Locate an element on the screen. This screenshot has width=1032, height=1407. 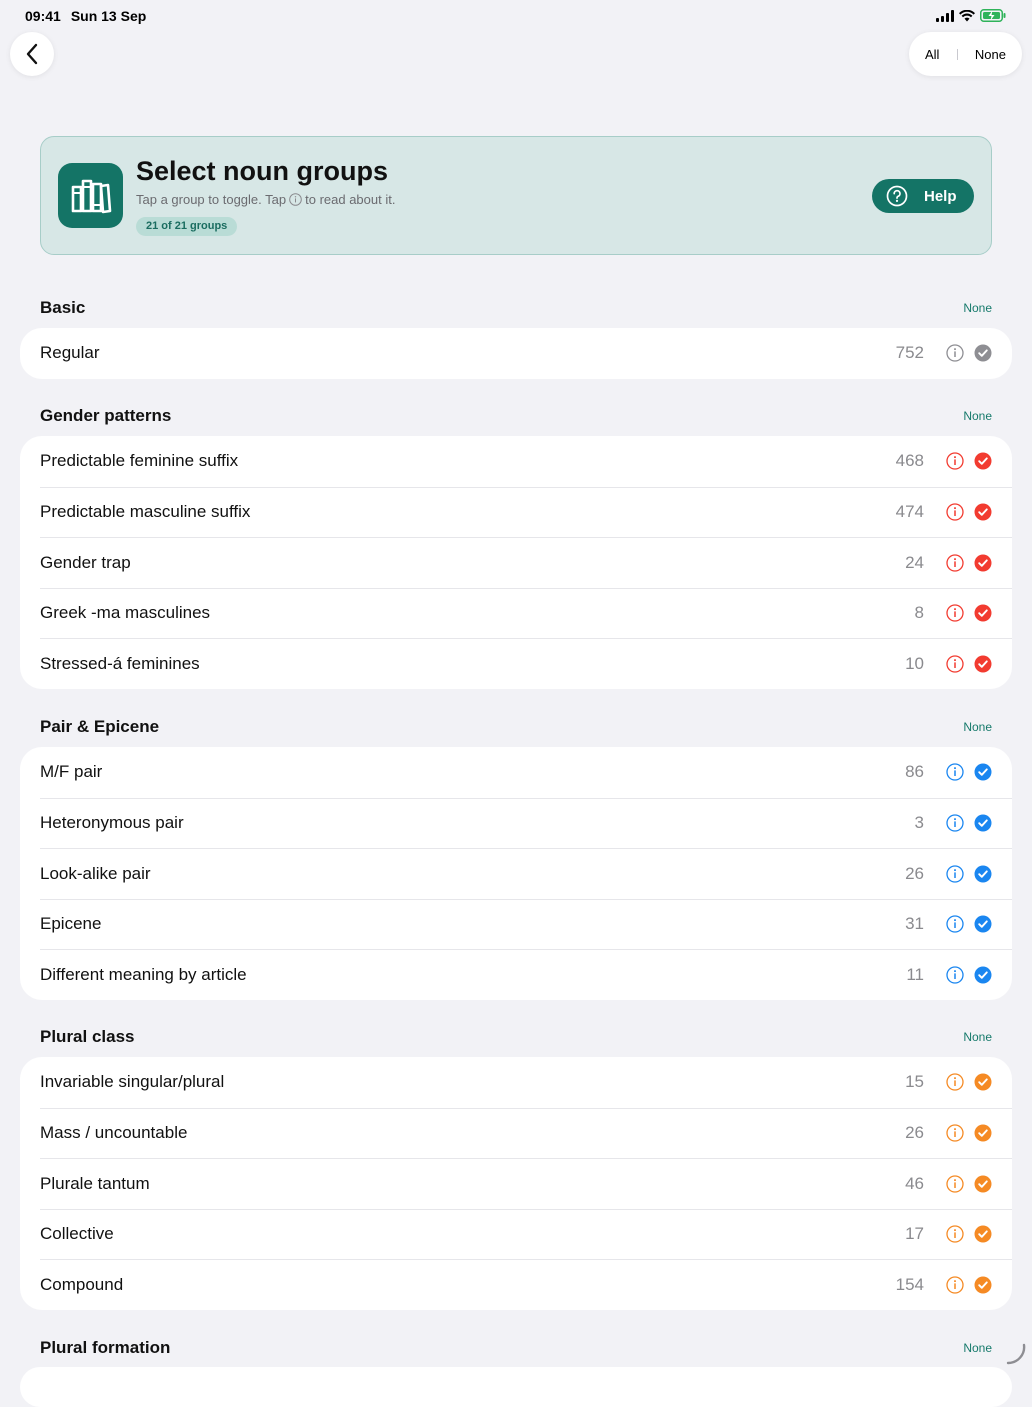
group-row: Mass / uncountable26 is located at coordinates (526, 1133).